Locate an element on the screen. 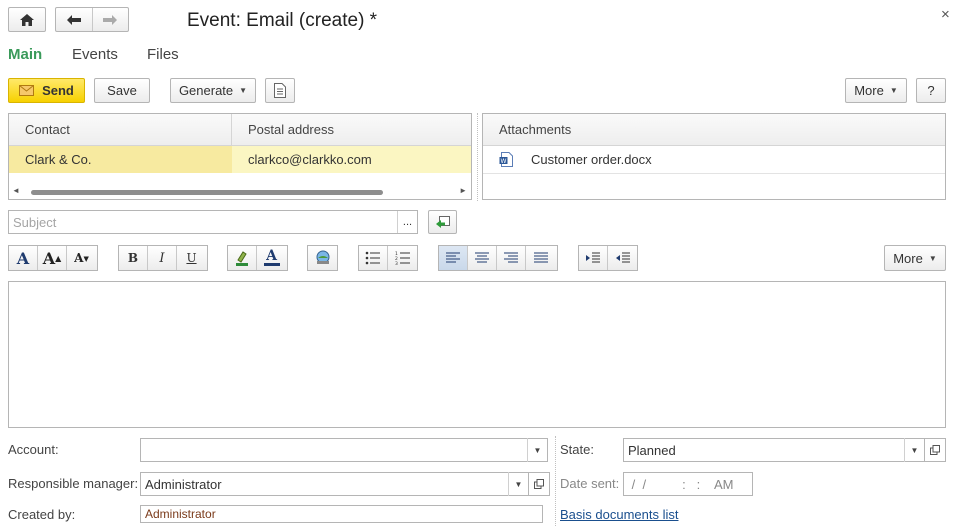  address-cell: clarkco@clarkko.com is located at coordinates (351, 159).